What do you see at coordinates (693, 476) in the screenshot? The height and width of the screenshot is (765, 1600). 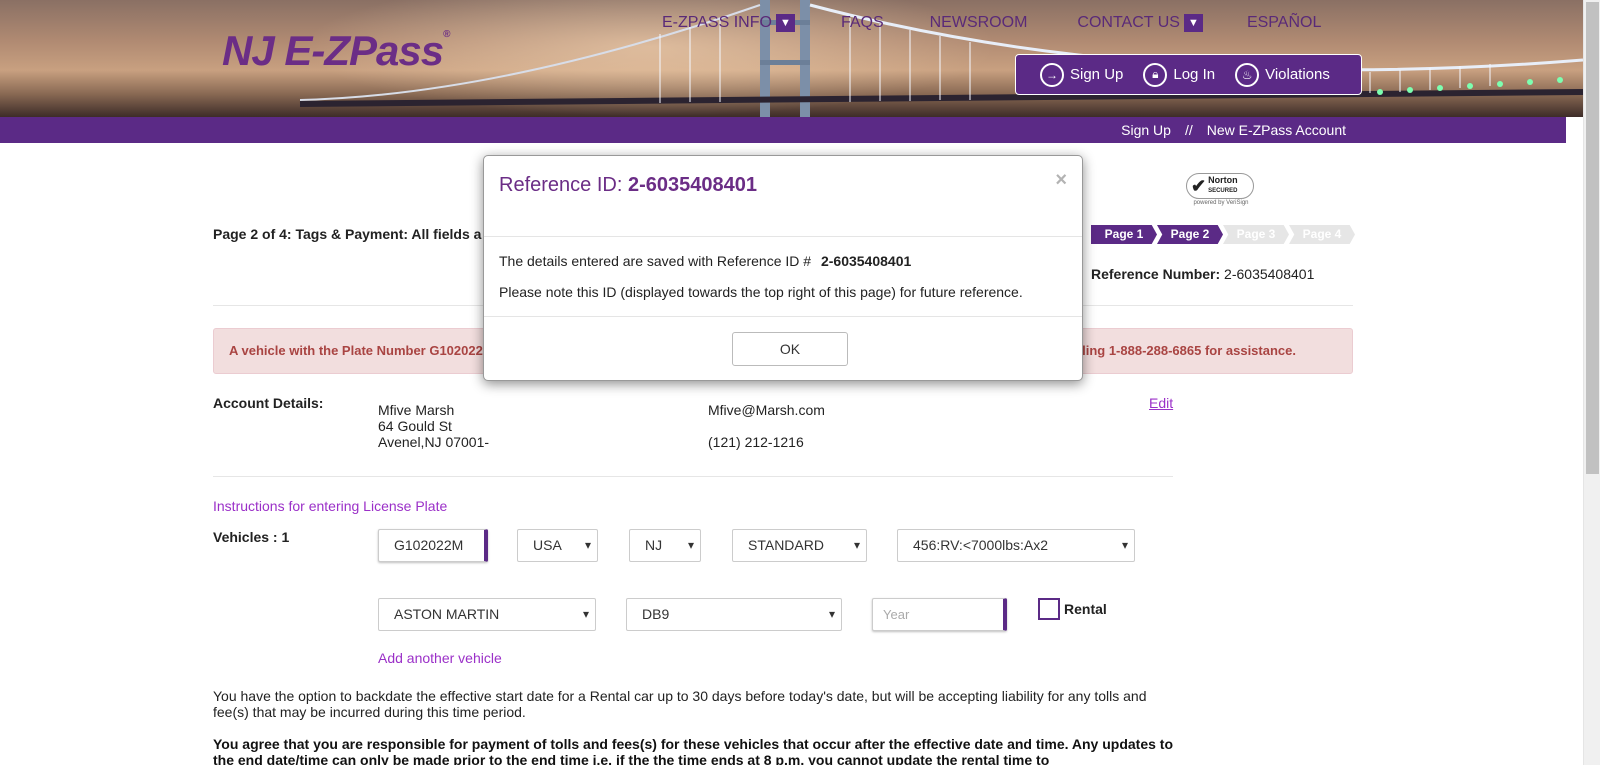 I see `divider` at bounding box center [693, 476].